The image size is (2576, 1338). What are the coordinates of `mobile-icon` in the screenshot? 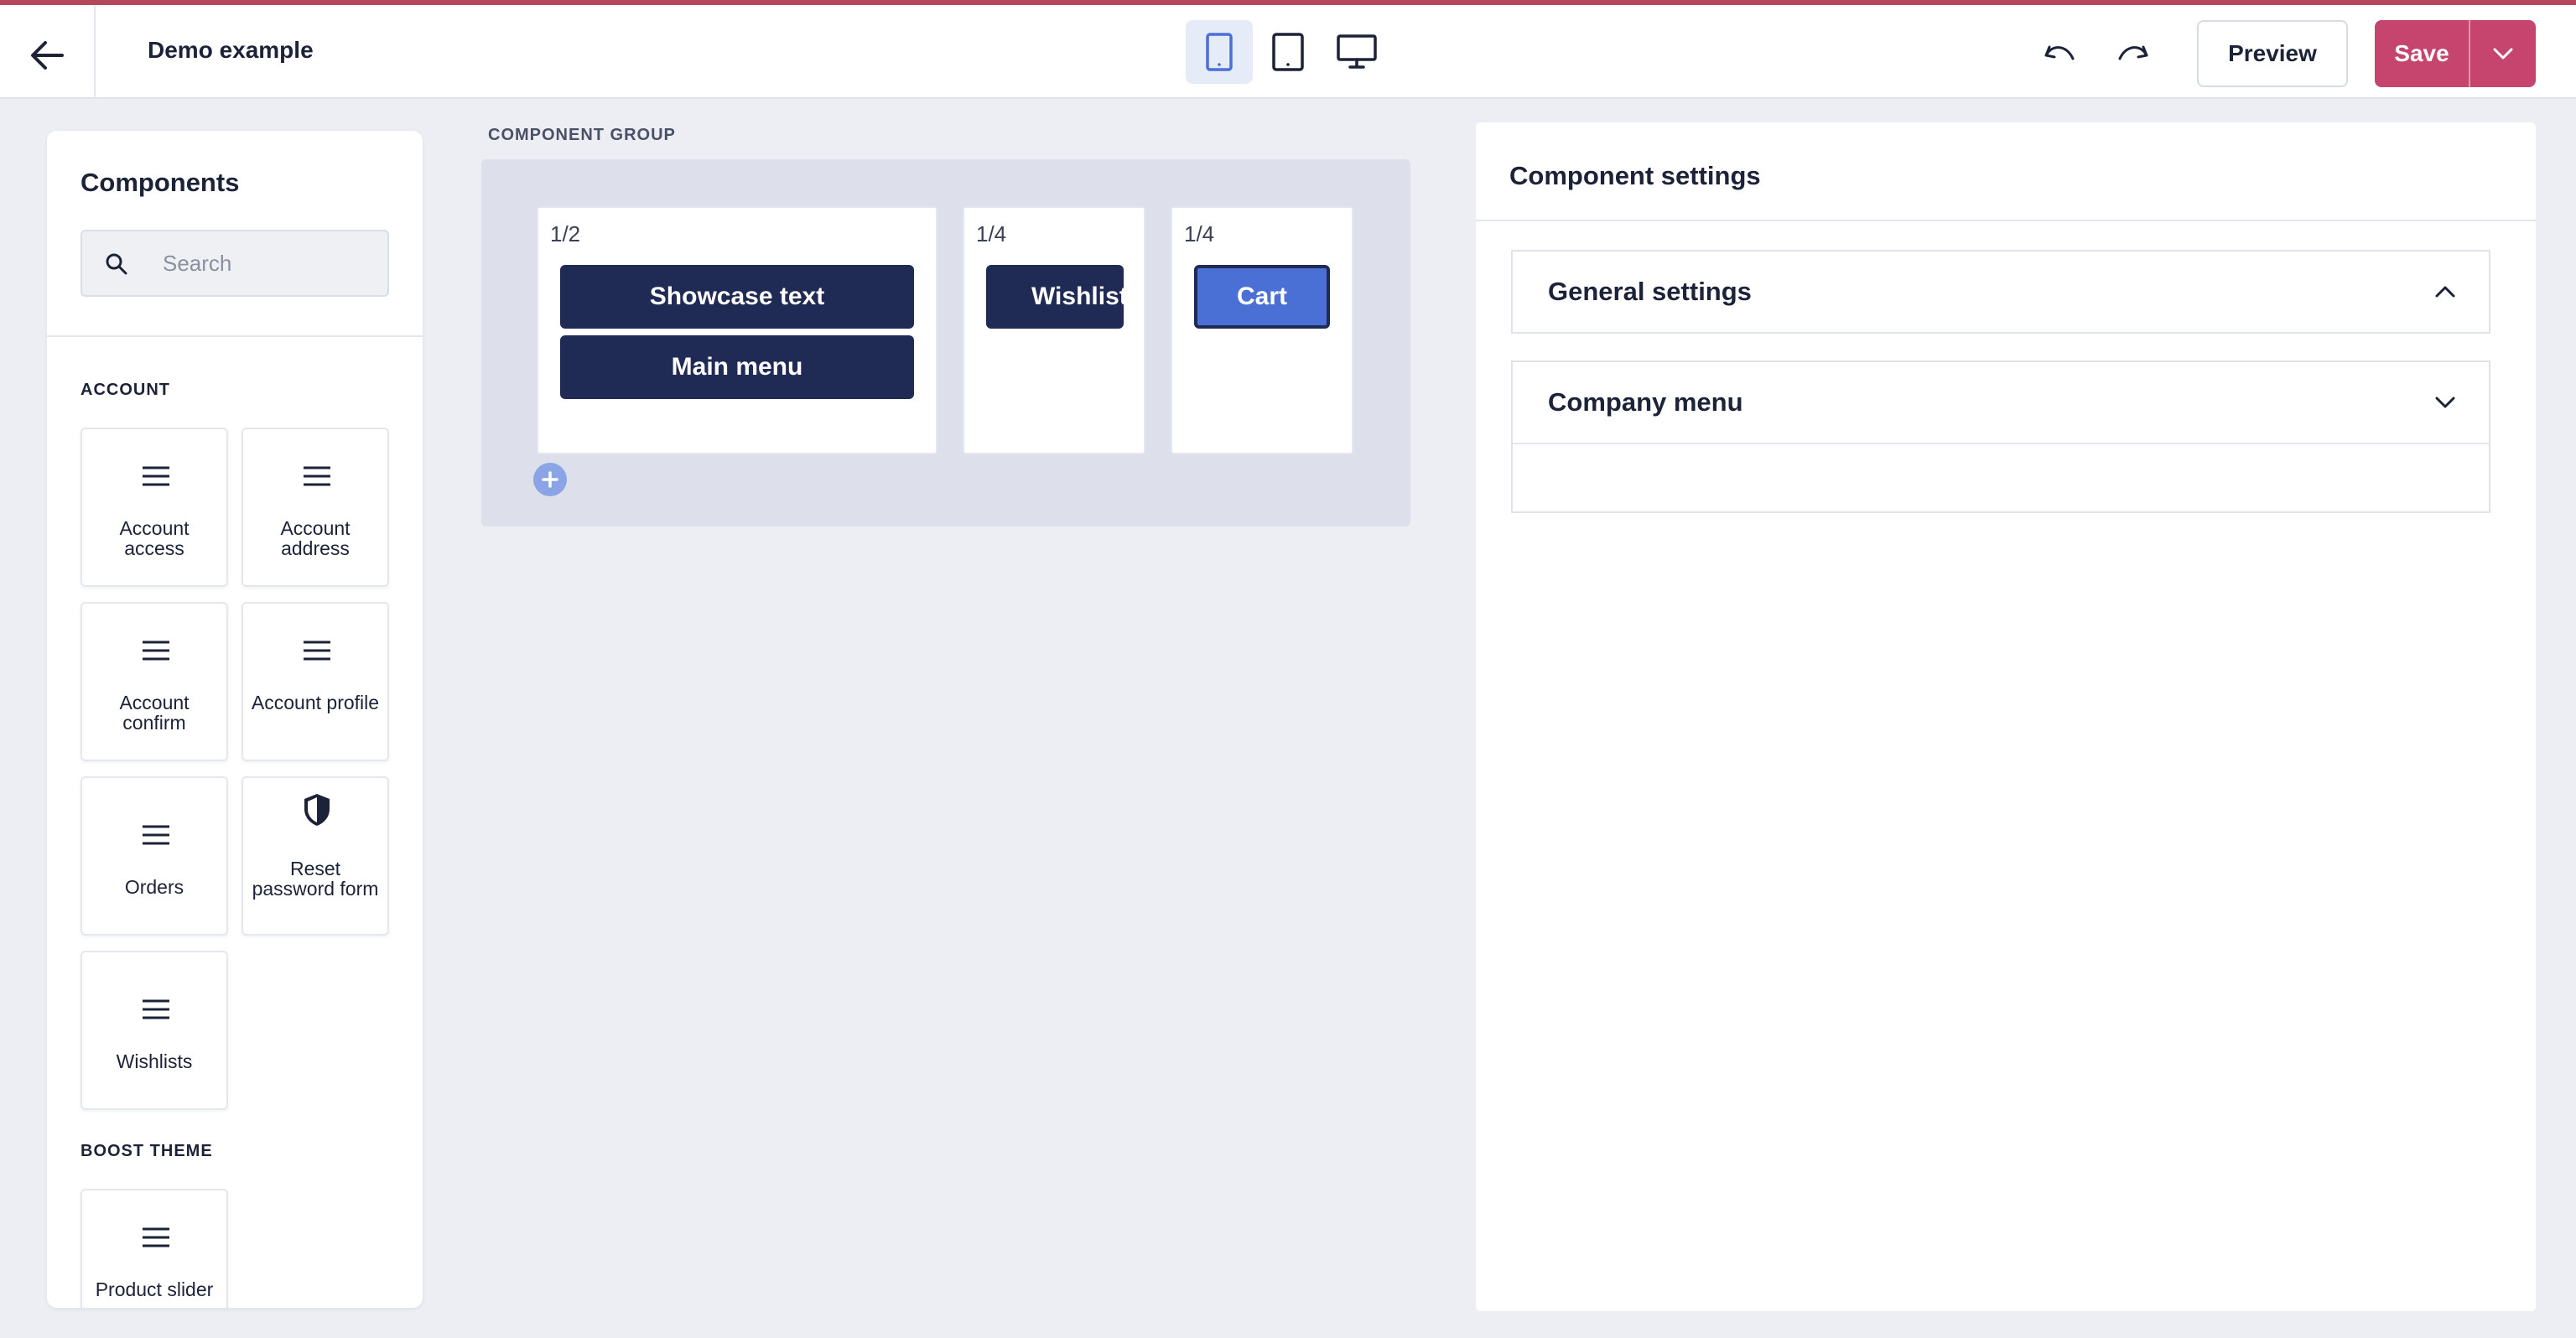 It's located at (1219, 52).